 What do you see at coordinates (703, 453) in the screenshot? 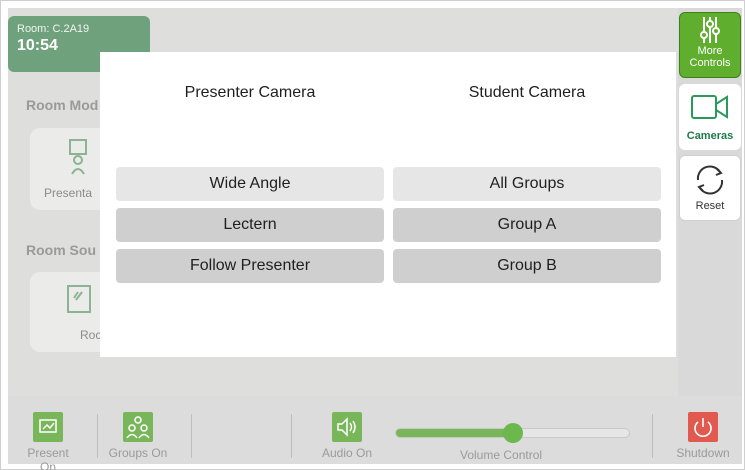
I see `shutdown-label: Shutdown` at bounding box center [703, 453].